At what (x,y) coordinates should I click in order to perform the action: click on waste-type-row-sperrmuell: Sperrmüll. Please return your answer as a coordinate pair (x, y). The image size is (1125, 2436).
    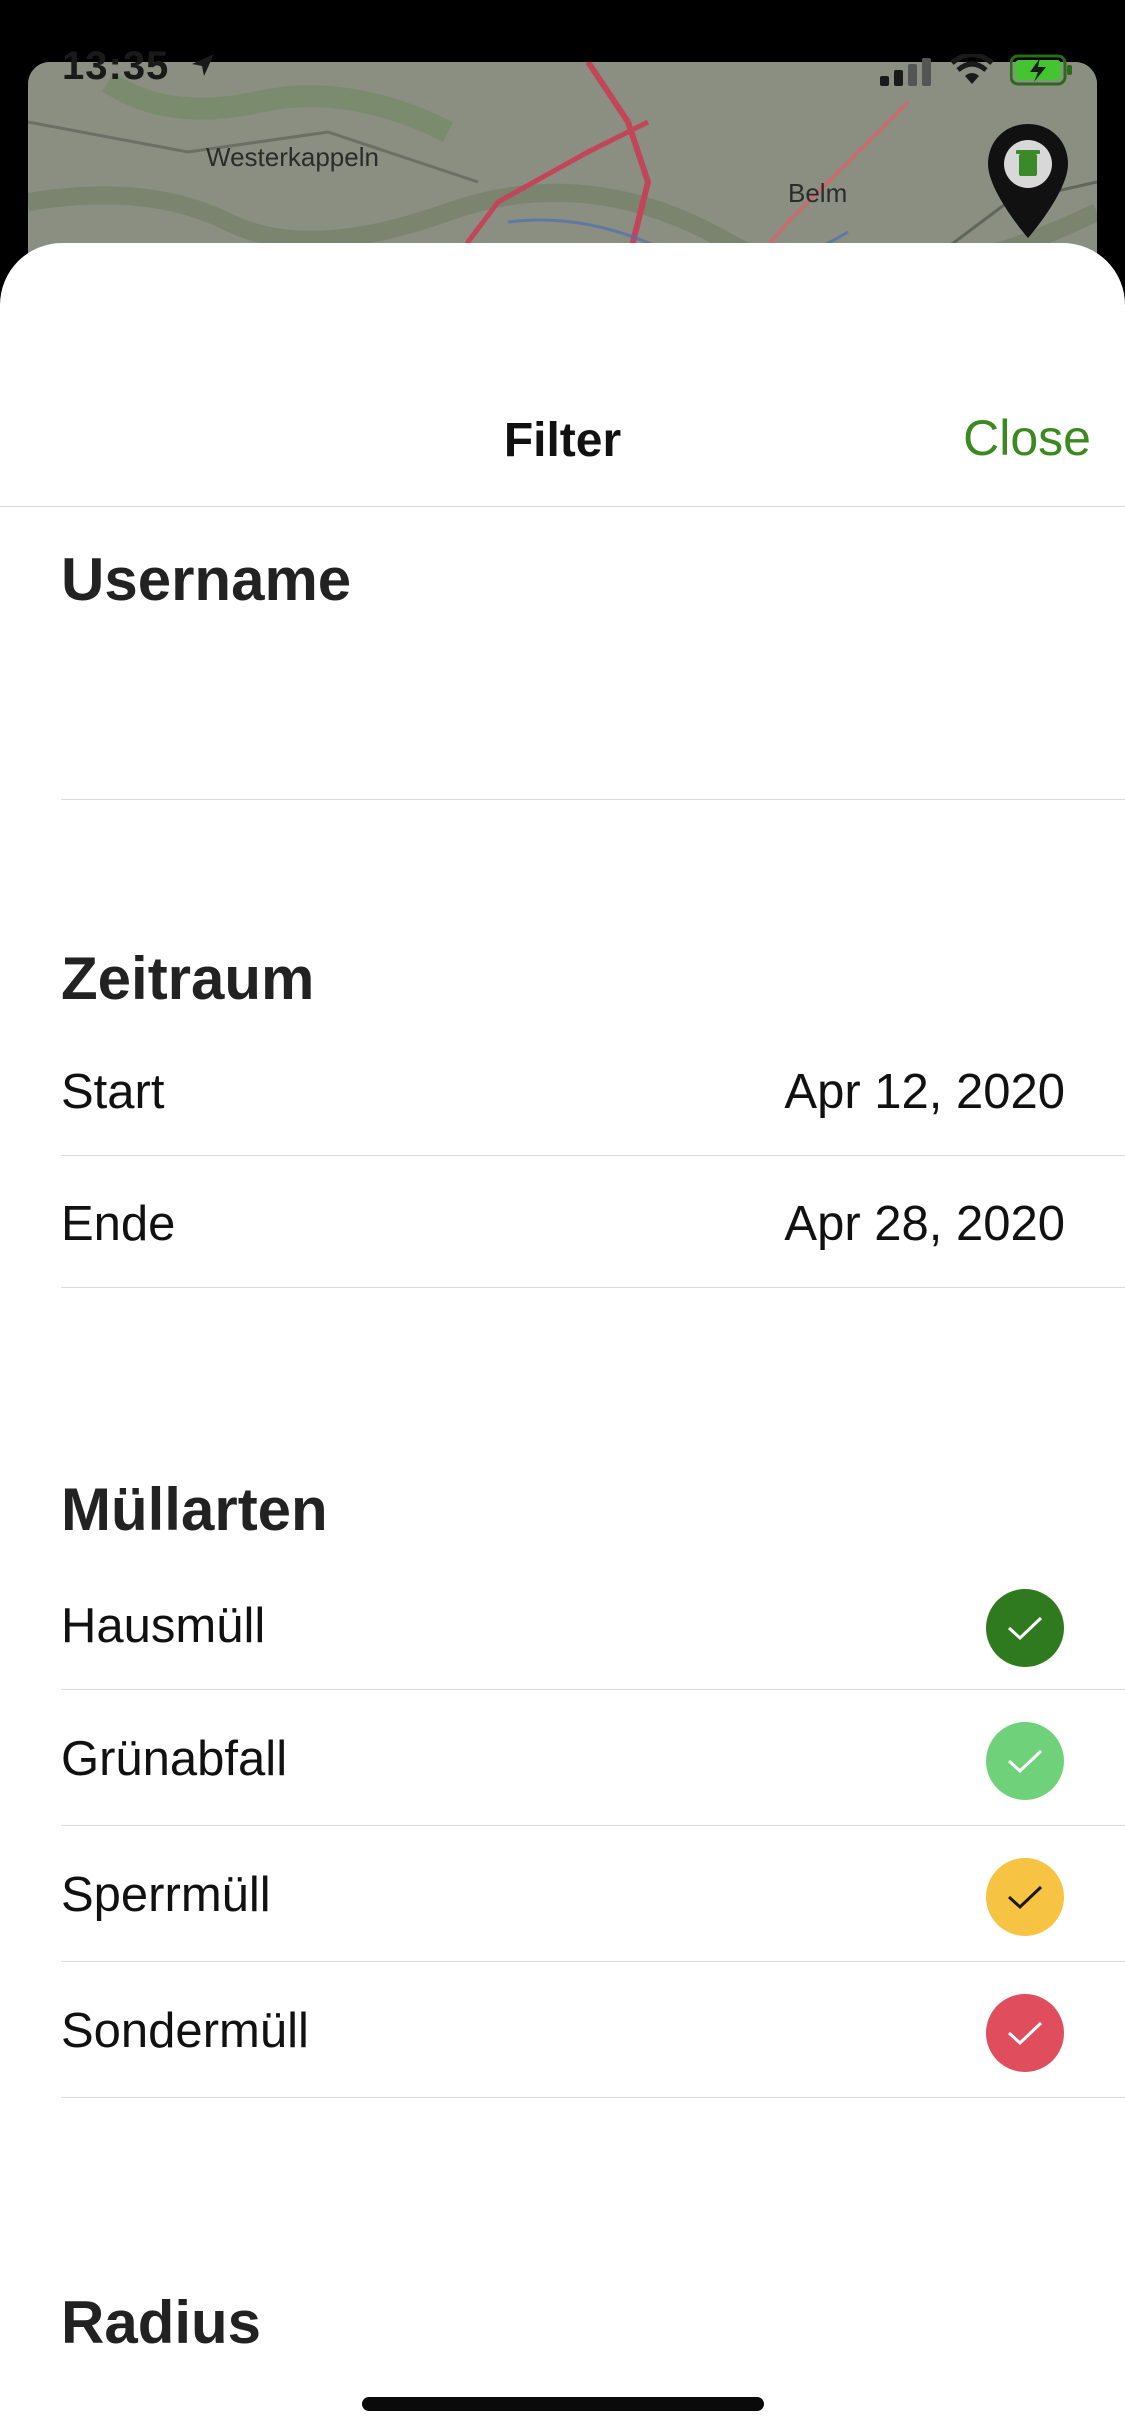
    Looking at the image, I should click on (593, 1894).